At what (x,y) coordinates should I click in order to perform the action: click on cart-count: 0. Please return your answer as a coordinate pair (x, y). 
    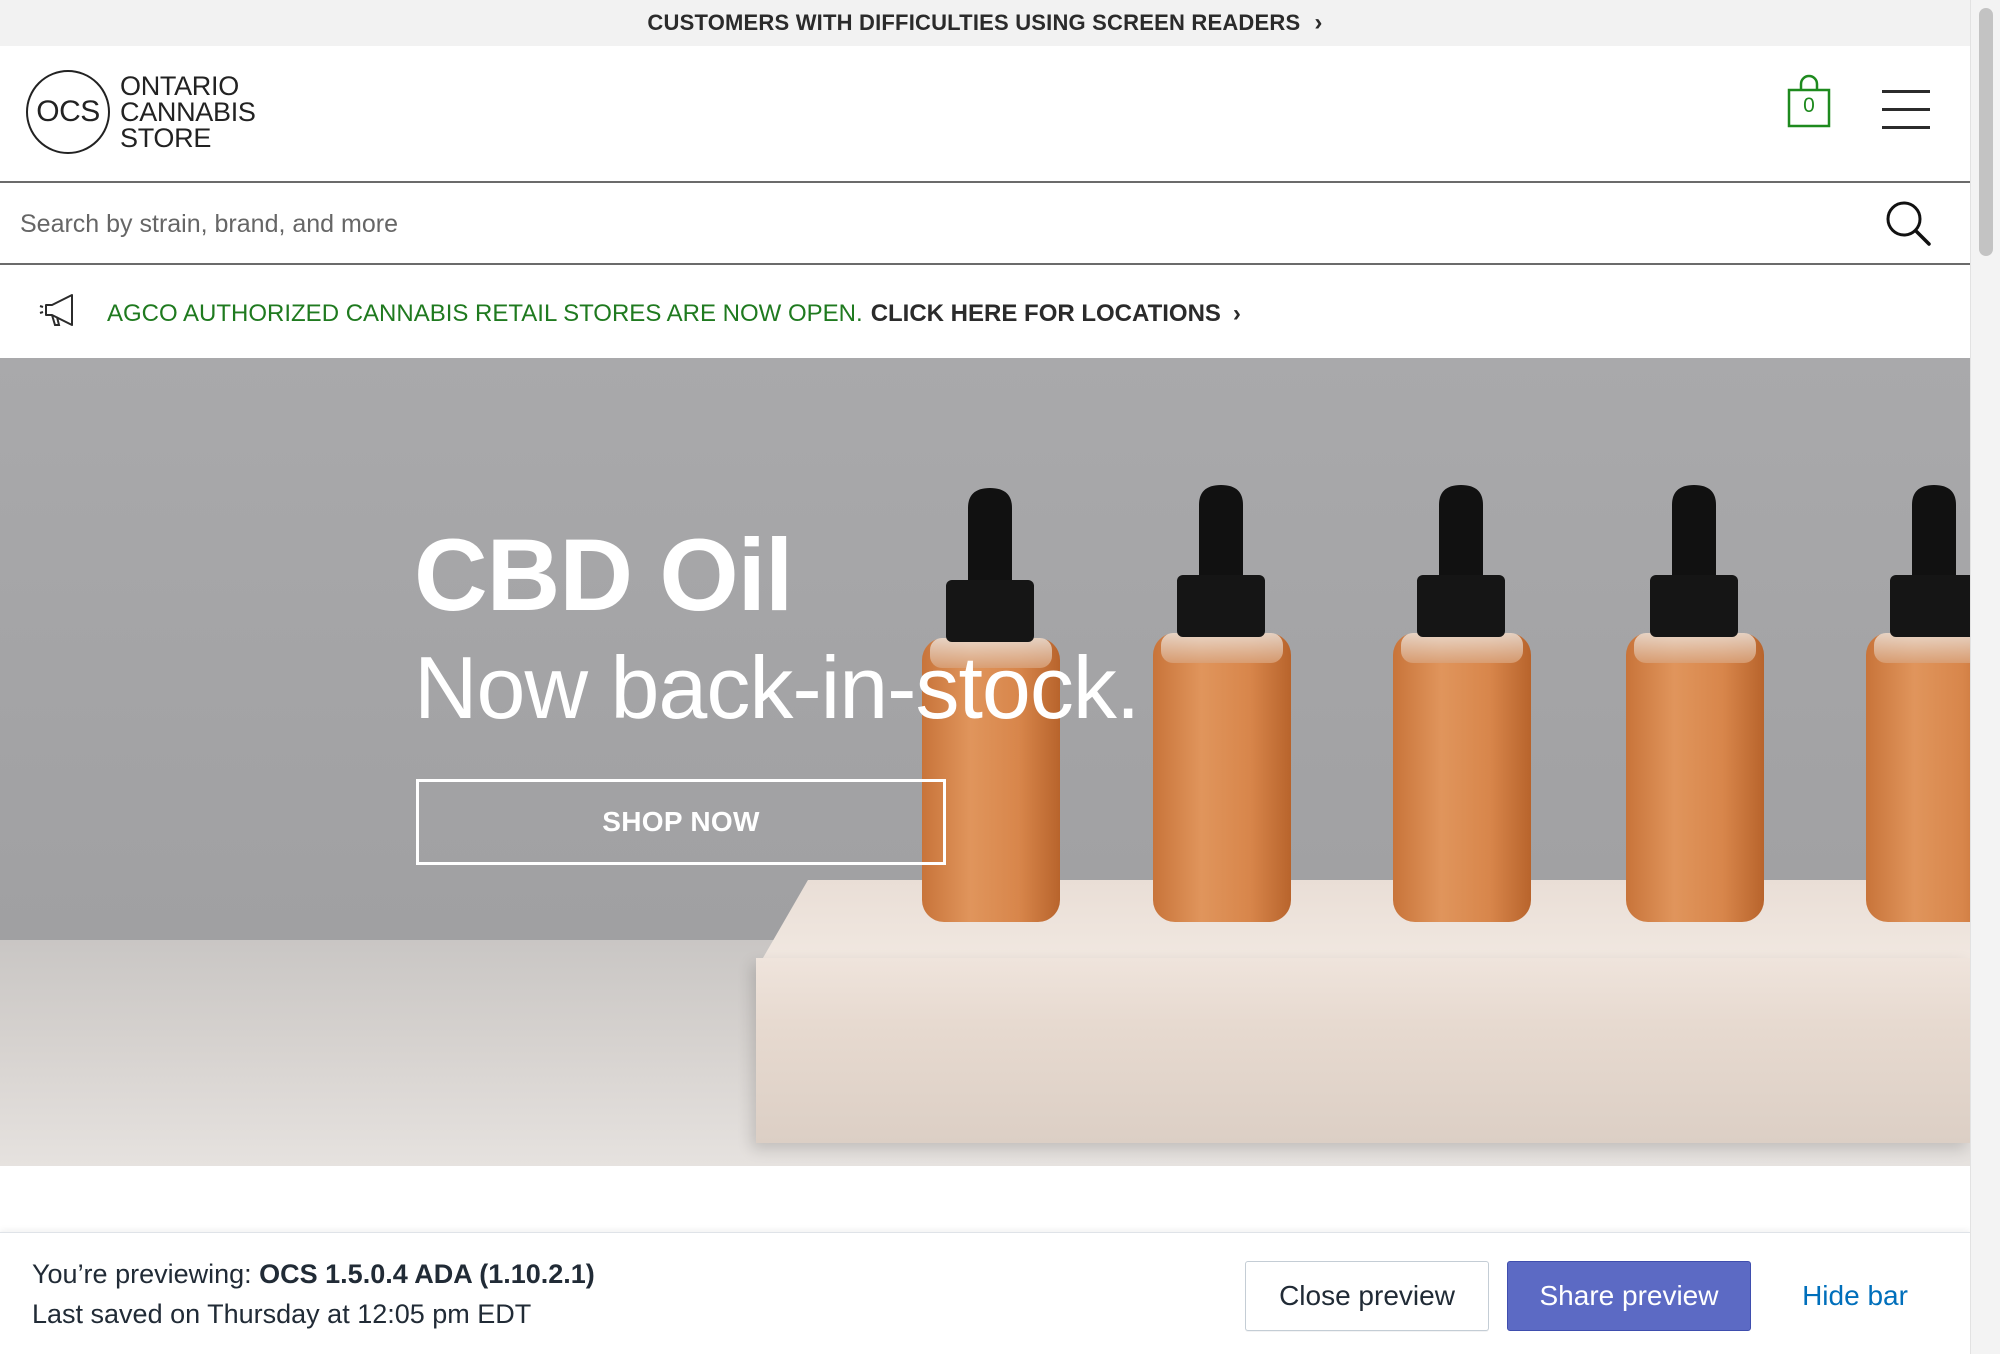
    Looking at the image, I should click on (1809, 105).